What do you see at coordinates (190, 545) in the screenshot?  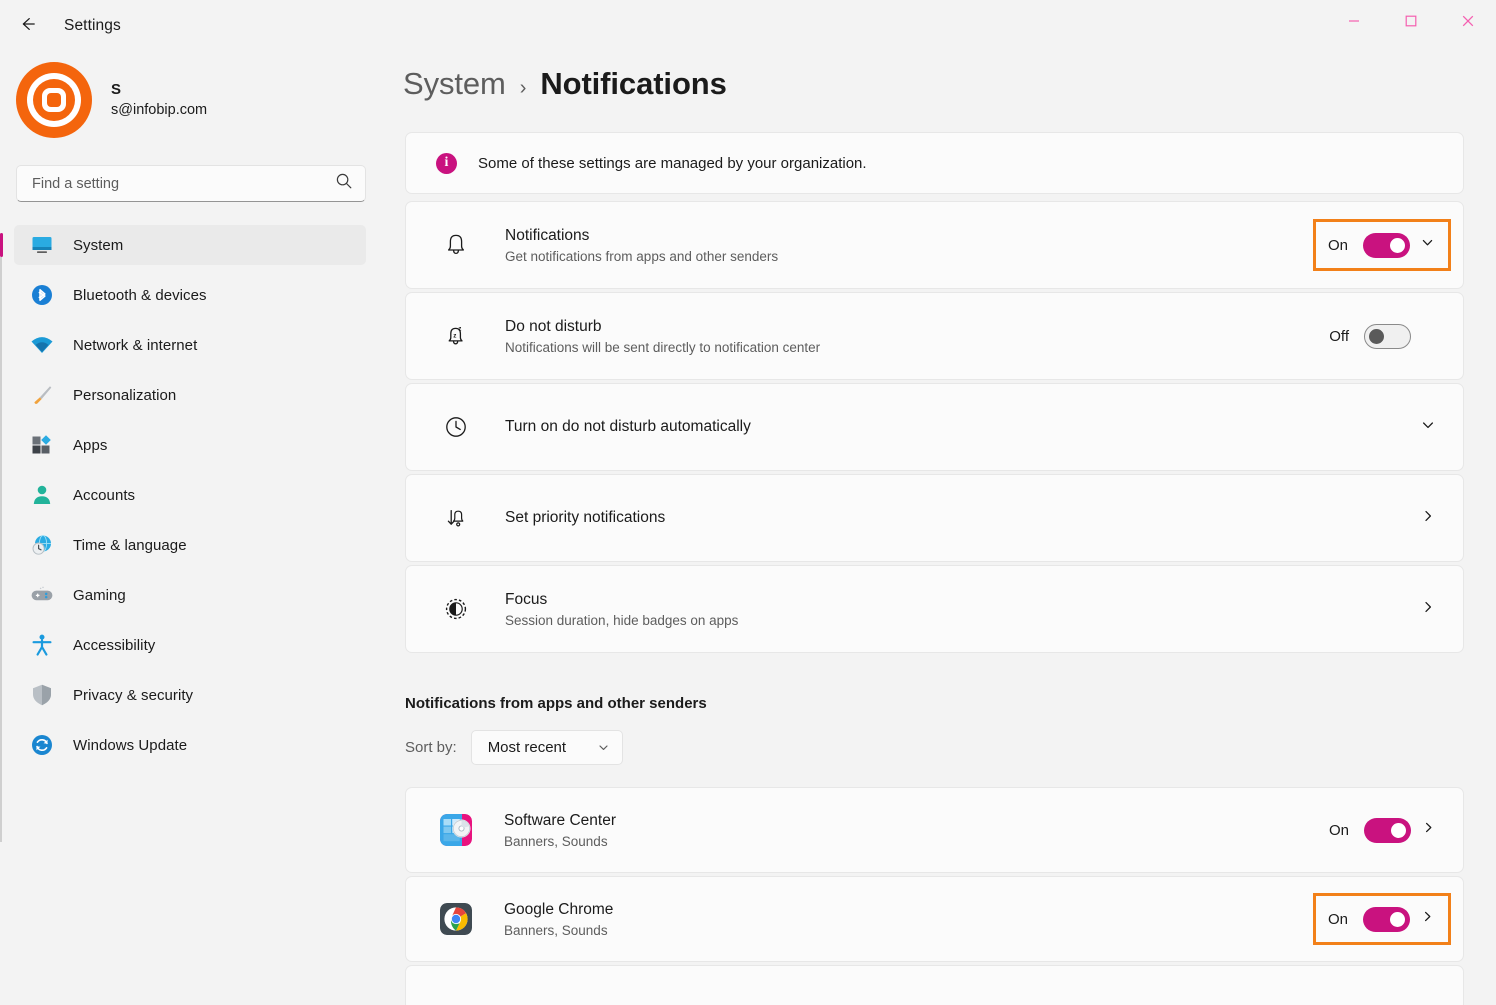 I see `sidebar-item-time-language: Time & language` at bounding box center [190, 545].